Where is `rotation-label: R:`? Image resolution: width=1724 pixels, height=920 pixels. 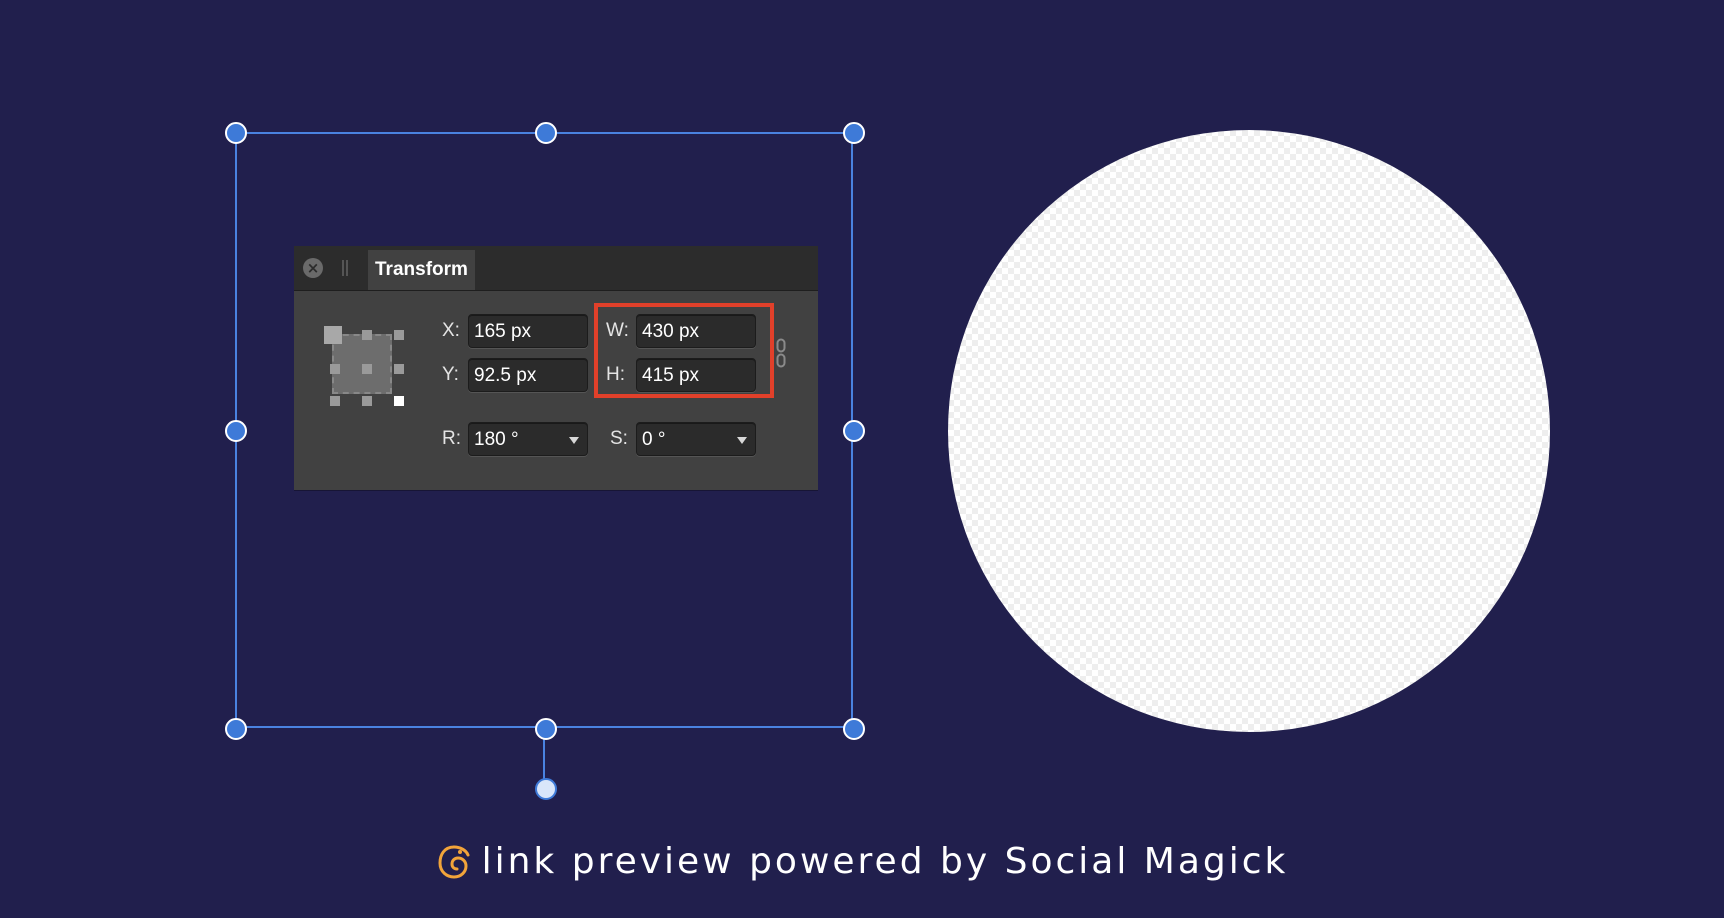
rotation-label: R: is located at coordinates (451, 438).